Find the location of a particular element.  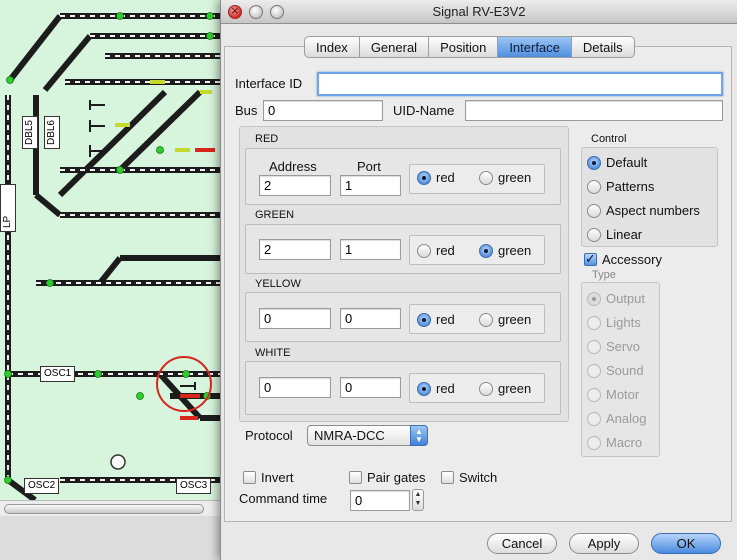

yellow-polarity-red-radio: red is located at coordinates (436, 319).